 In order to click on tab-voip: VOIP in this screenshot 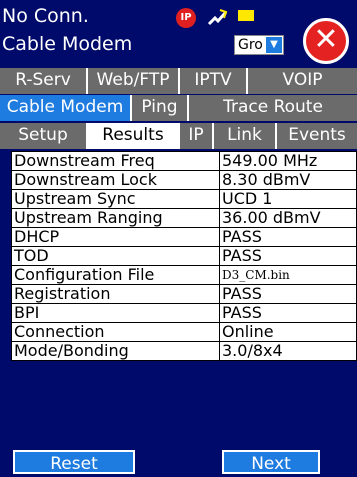, I will do `click(302, 81)`.